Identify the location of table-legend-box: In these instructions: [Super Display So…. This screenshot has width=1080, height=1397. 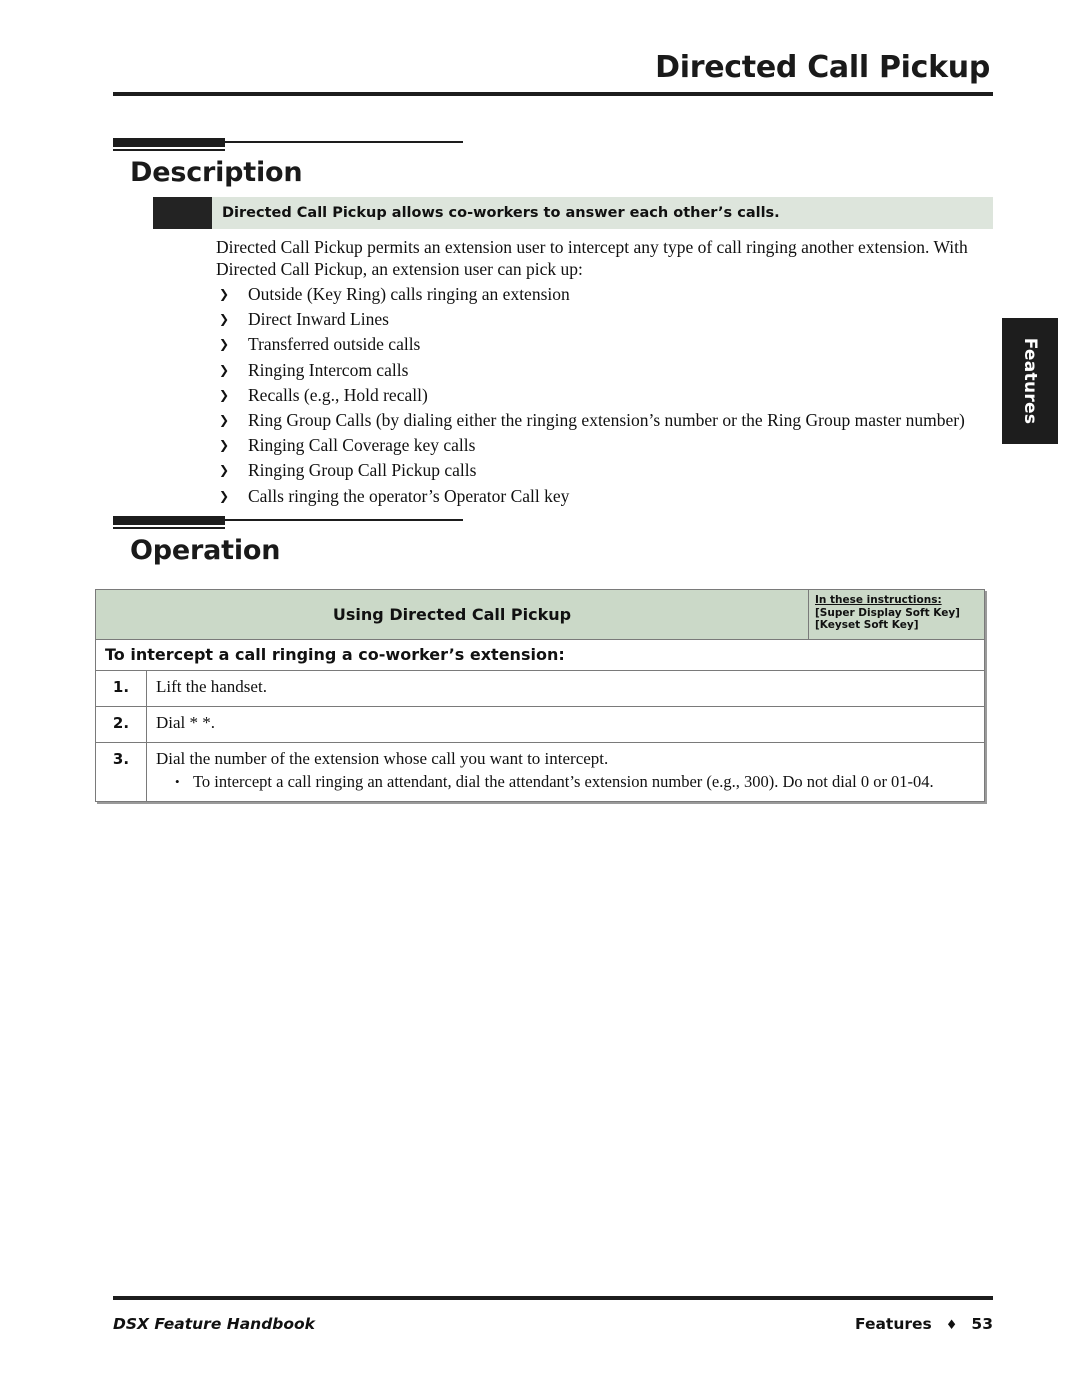
(896, 614).